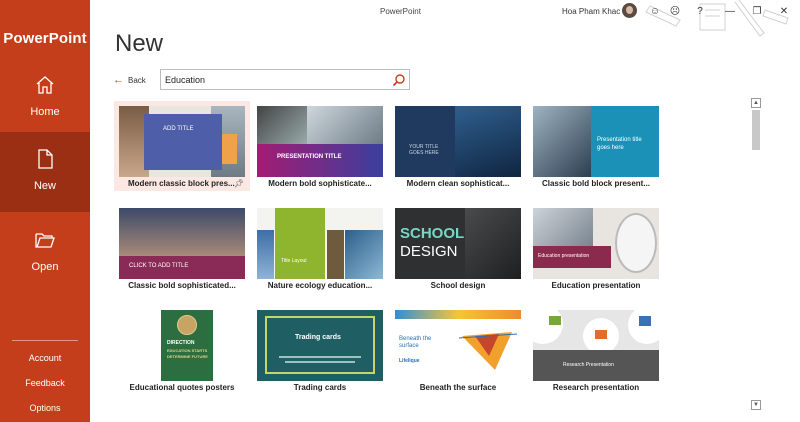  Describe the element at coordinates (182, 243) in the screenshot. I see `template-thumbnail: CLICK TO ADD TITLE` at that location.